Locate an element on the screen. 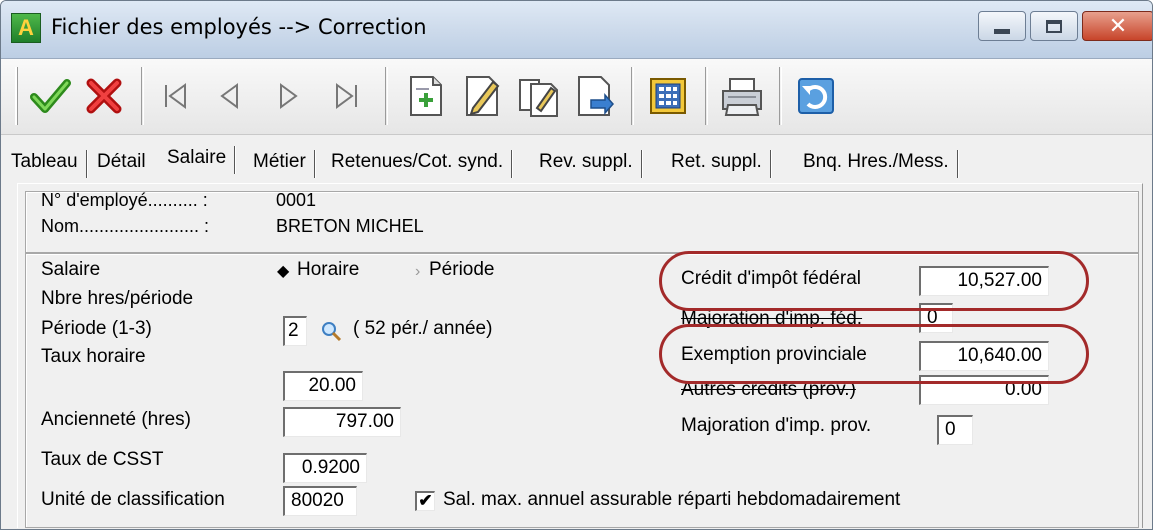 The height and width of the screenshot is (530, 1153). print-icon is located at coordinates (742, 97).